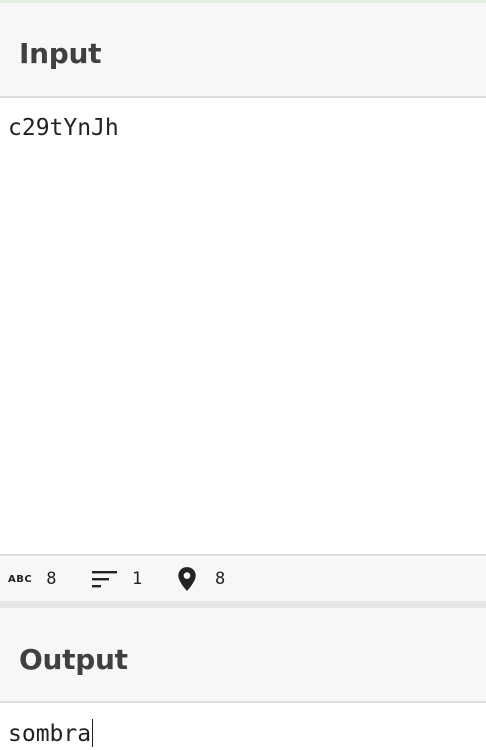 The height and width of the screenshot is (750, 486). I want to click on output-text: sombra, so click(50, 734).